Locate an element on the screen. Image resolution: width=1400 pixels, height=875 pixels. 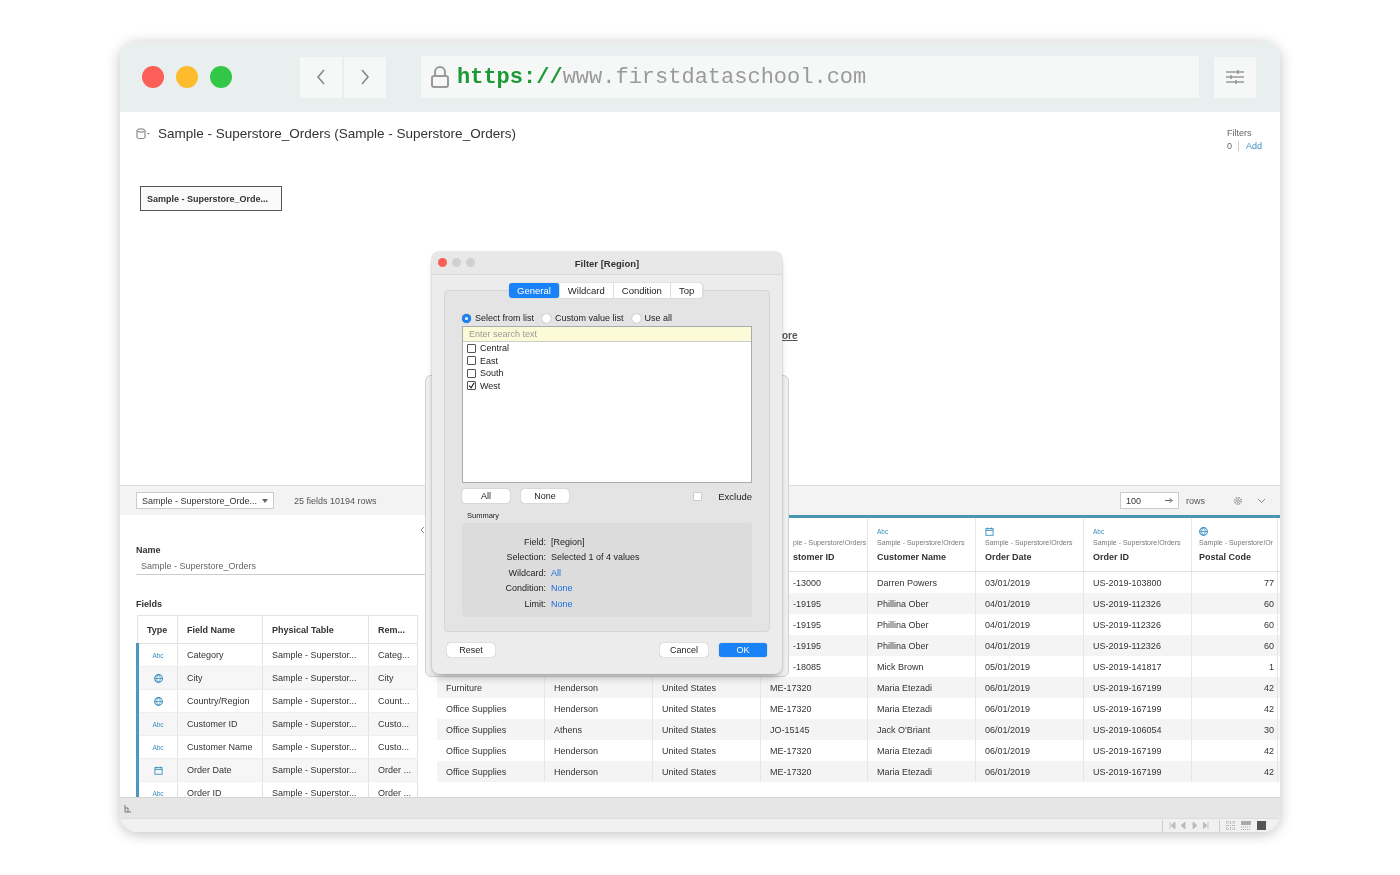
back-icon is located at coordinates (321, 77).